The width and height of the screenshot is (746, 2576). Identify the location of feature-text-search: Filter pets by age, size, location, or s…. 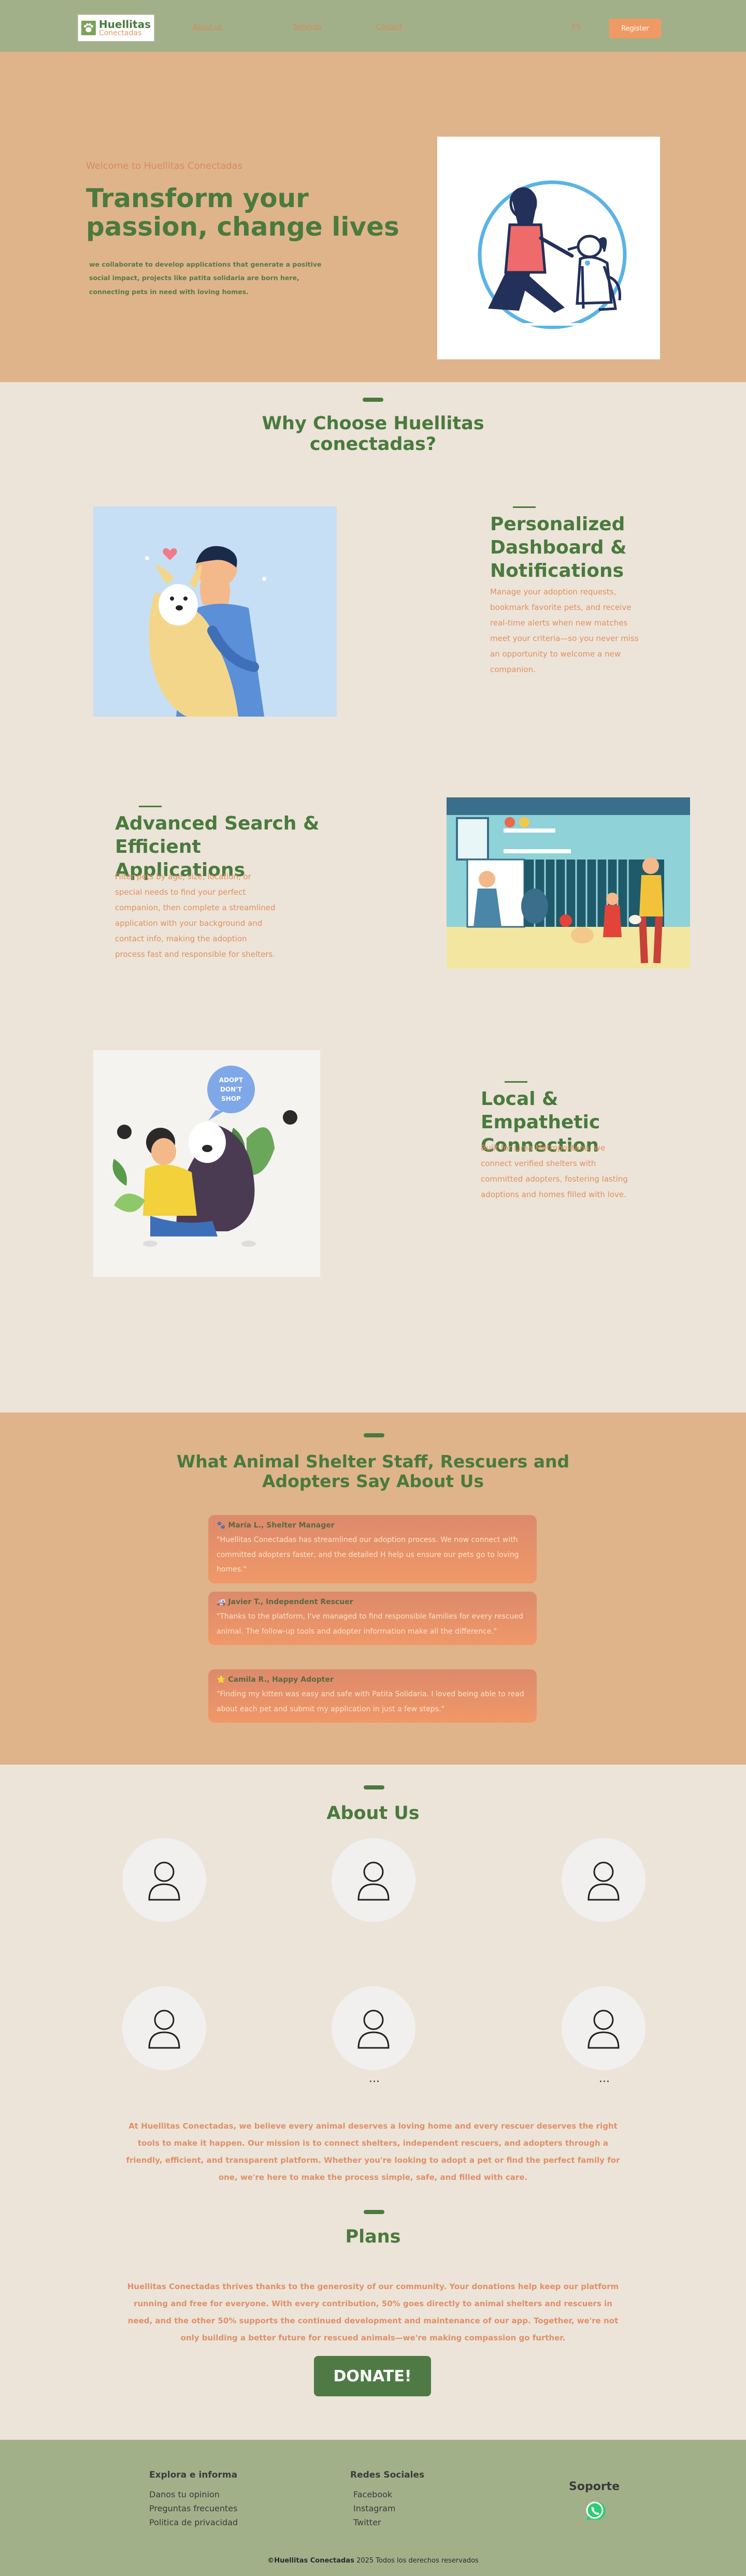
(196, 916).